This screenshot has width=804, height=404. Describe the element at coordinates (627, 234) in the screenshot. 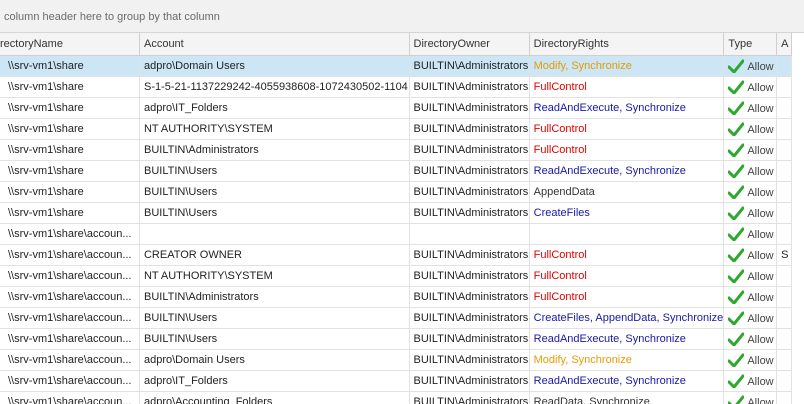

I see `cell-directory-rights` at that location.